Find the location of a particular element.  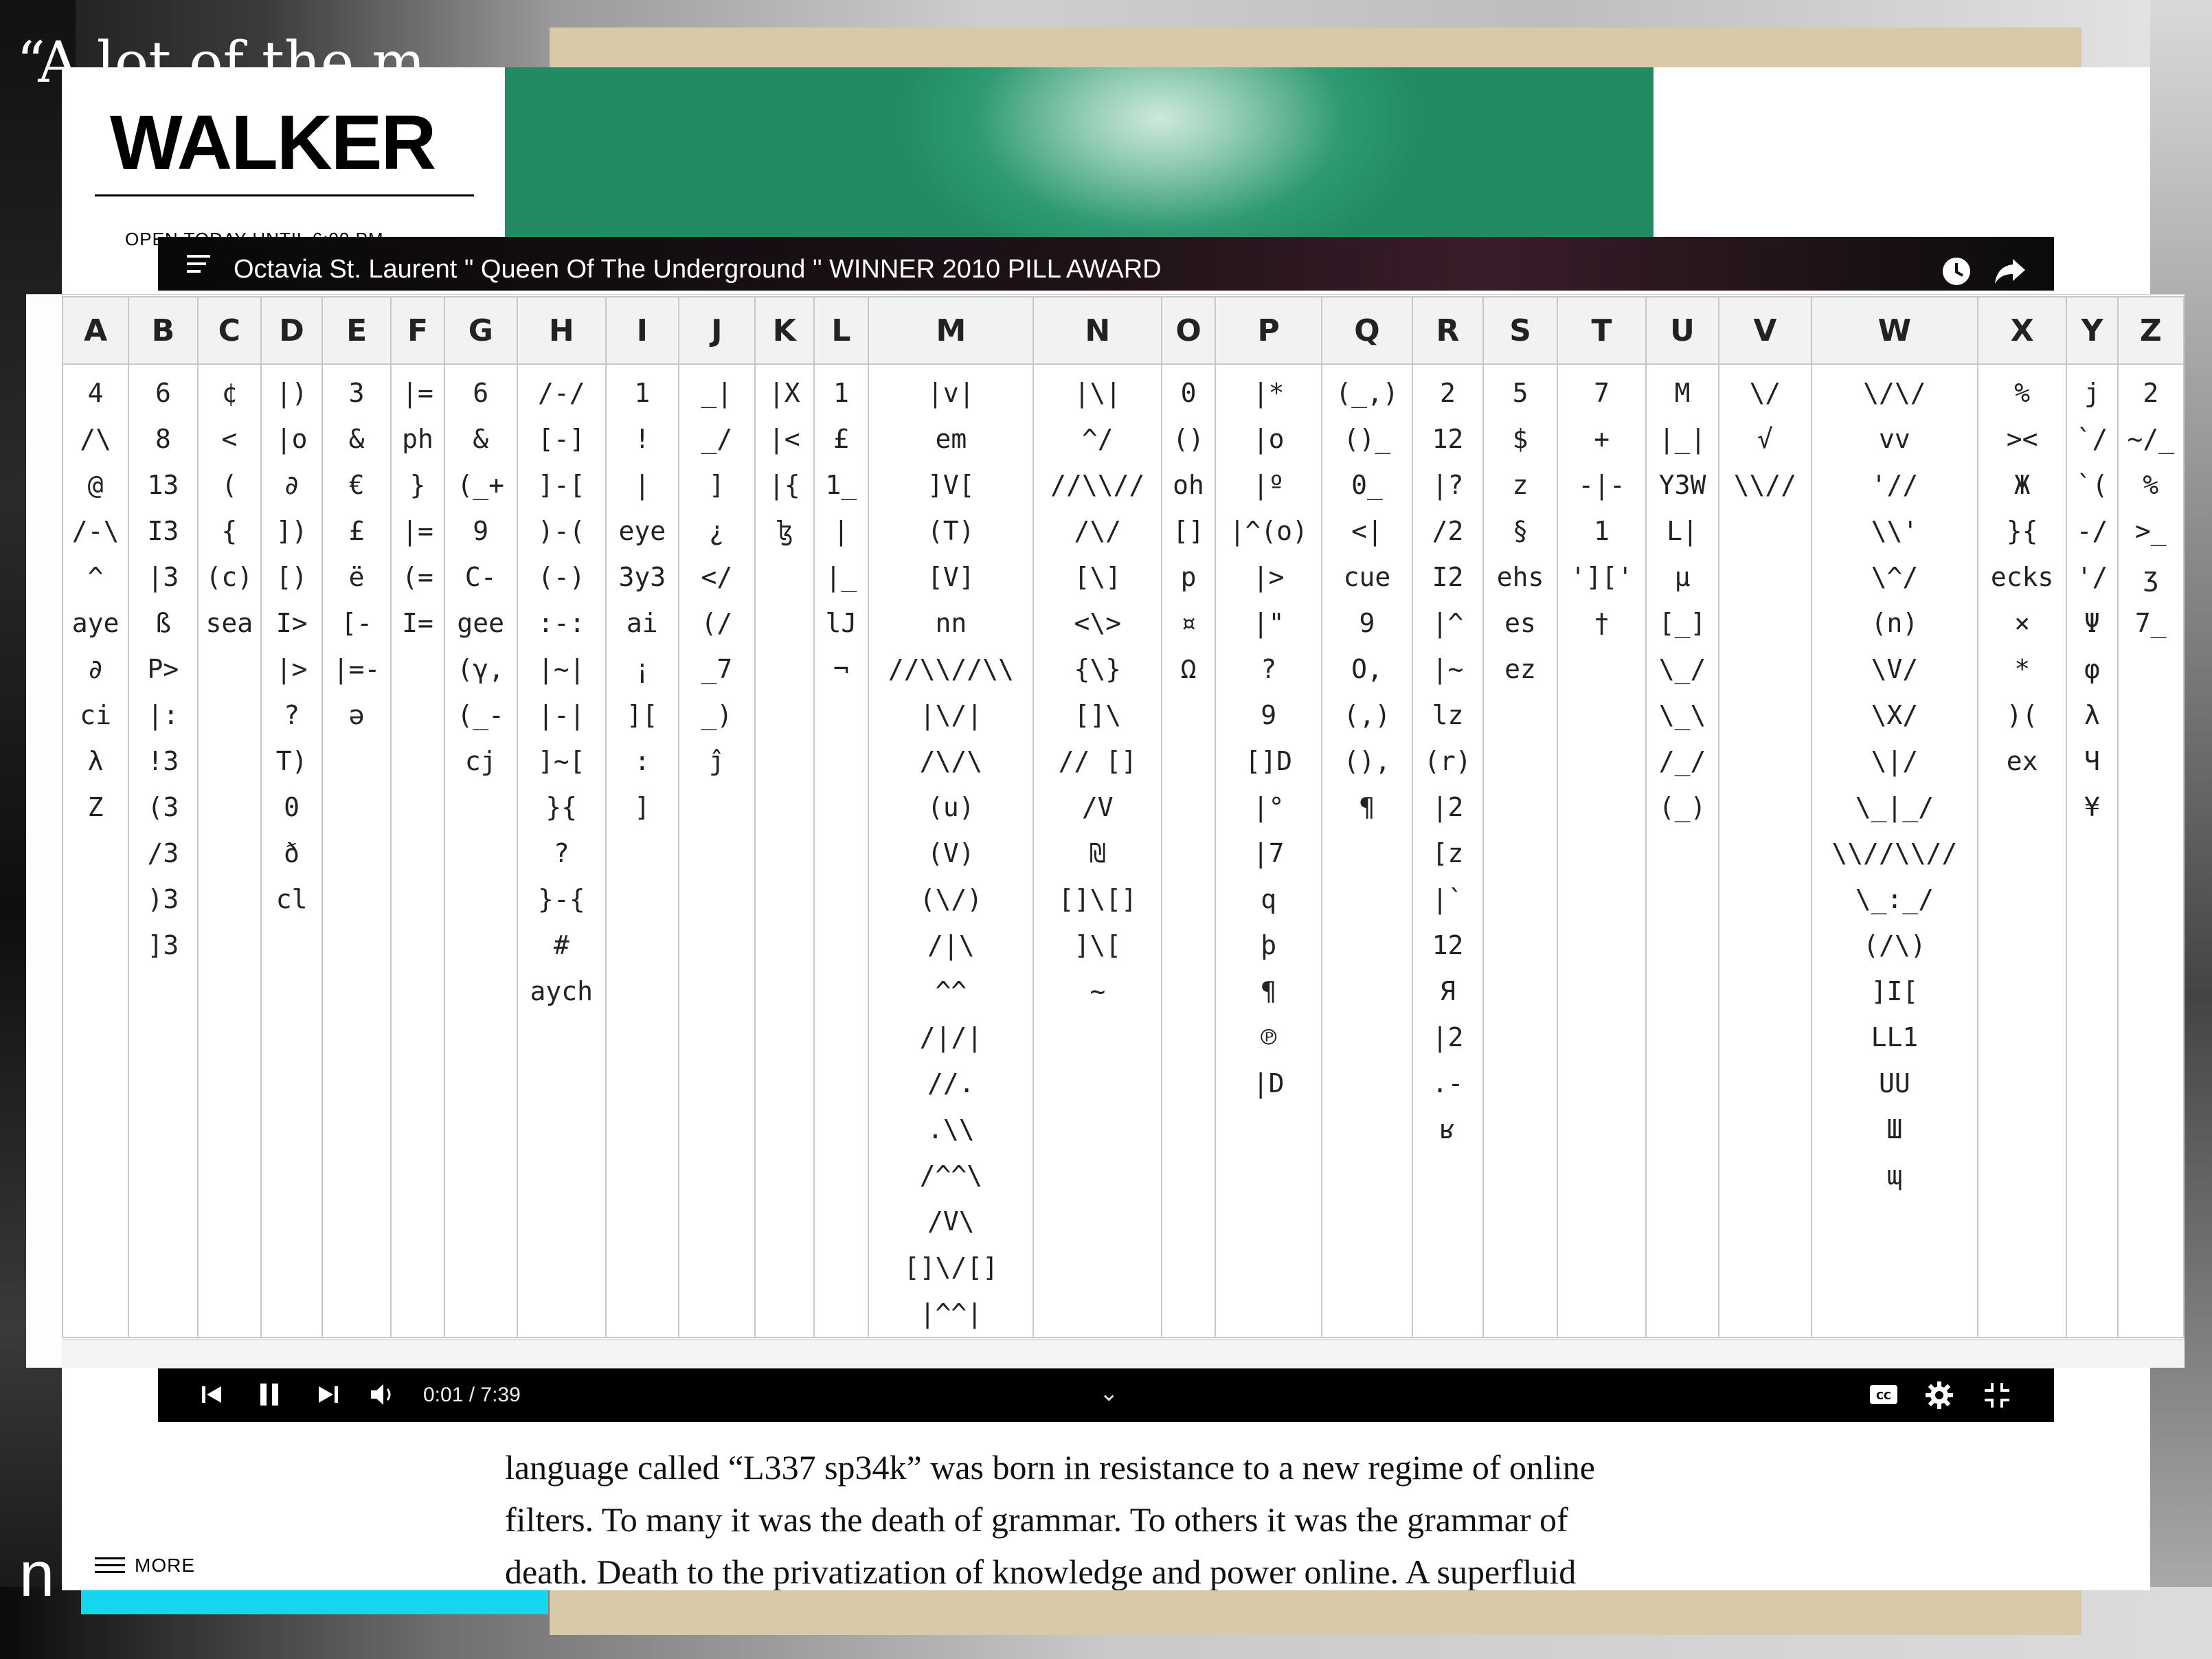

settings-icon is located at coordinates (1939, 1395).